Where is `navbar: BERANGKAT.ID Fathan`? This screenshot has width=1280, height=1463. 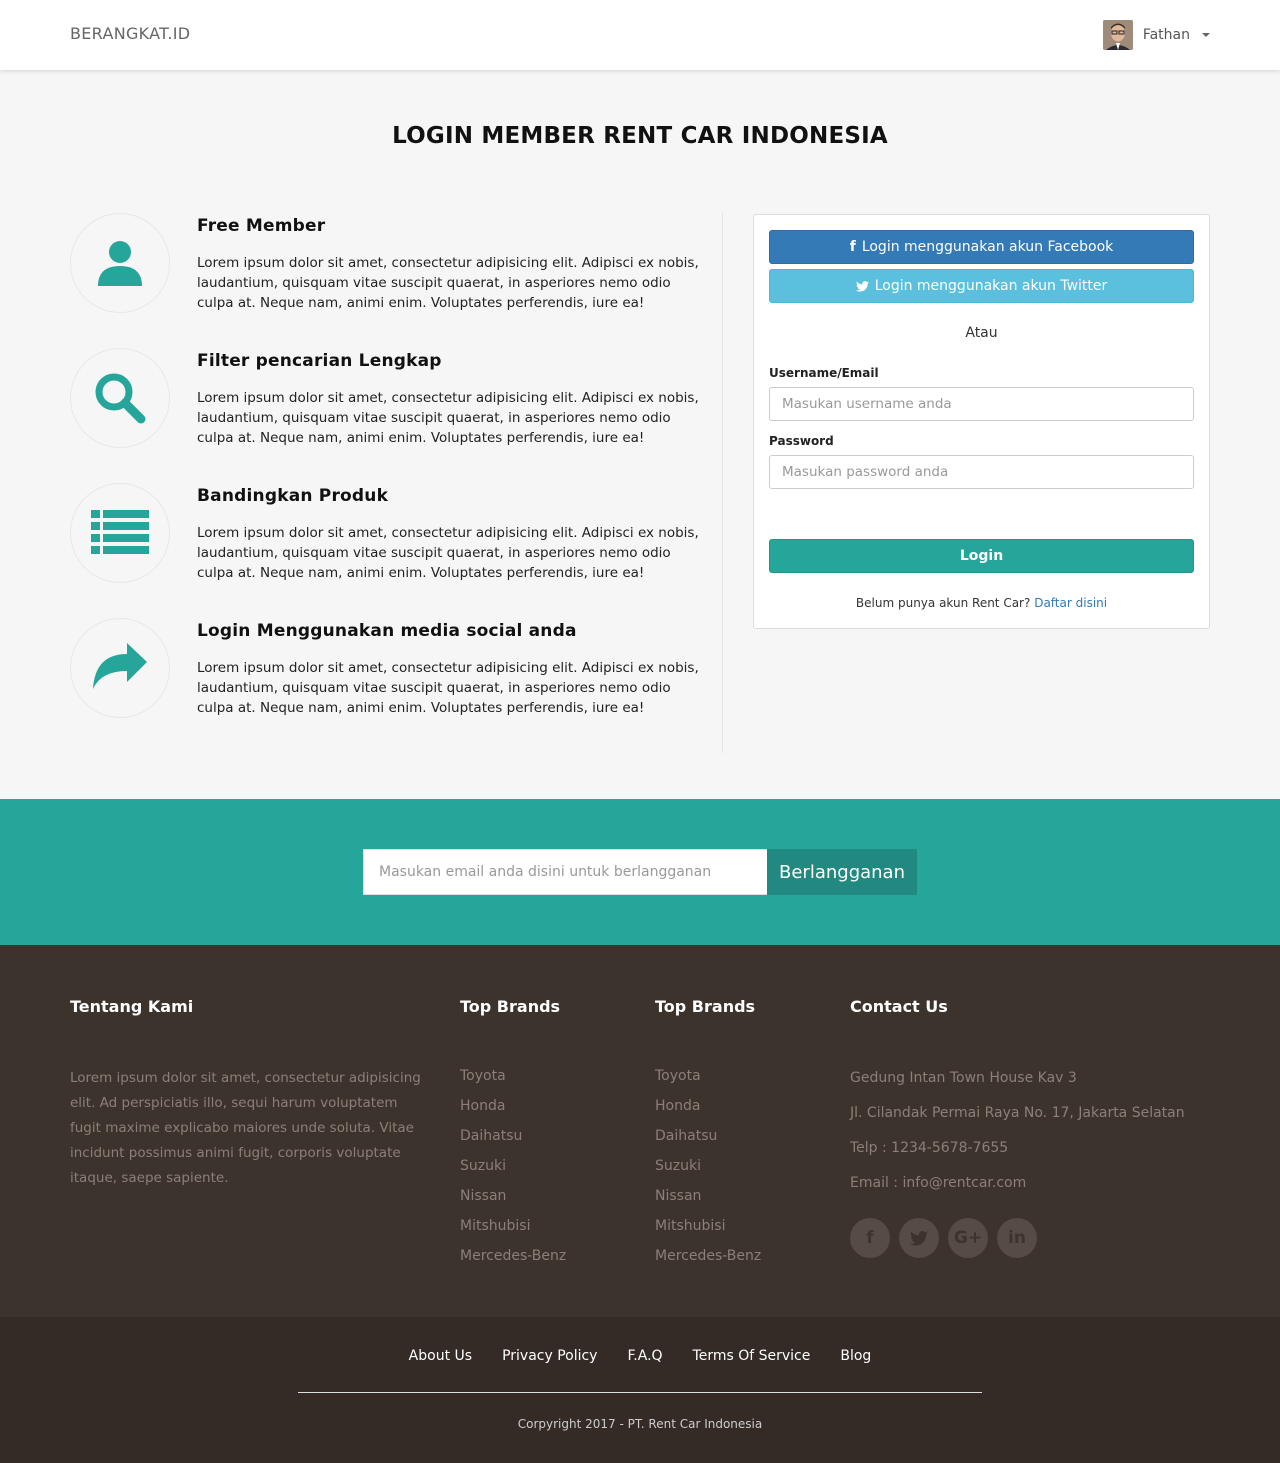 navbar: BERANGKAT.ID Fathan is located at coordinates (640, 35).